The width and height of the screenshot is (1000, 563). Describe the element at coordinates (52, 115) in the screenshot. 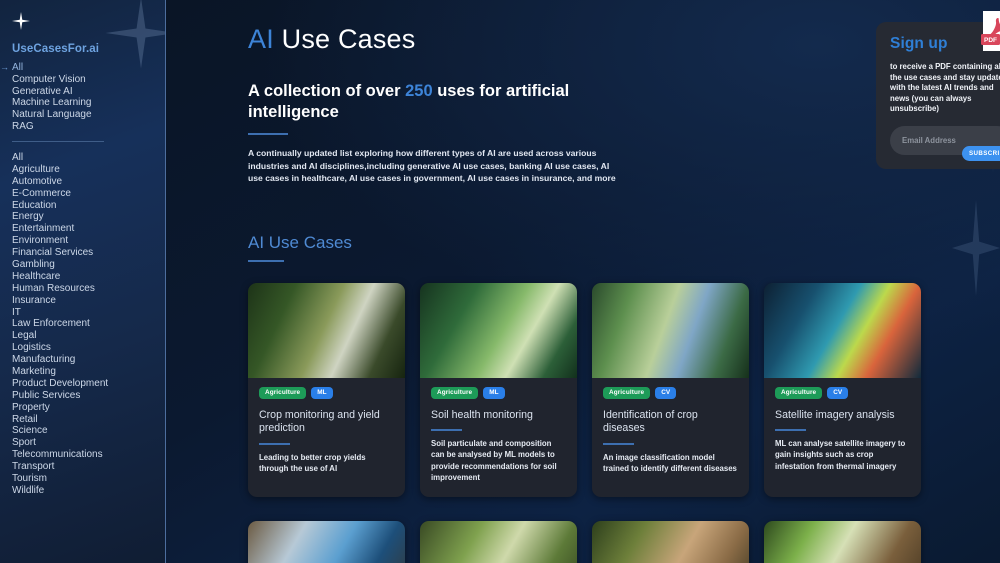

I see `sidebar-discipline-label: Natural Language` at that location.